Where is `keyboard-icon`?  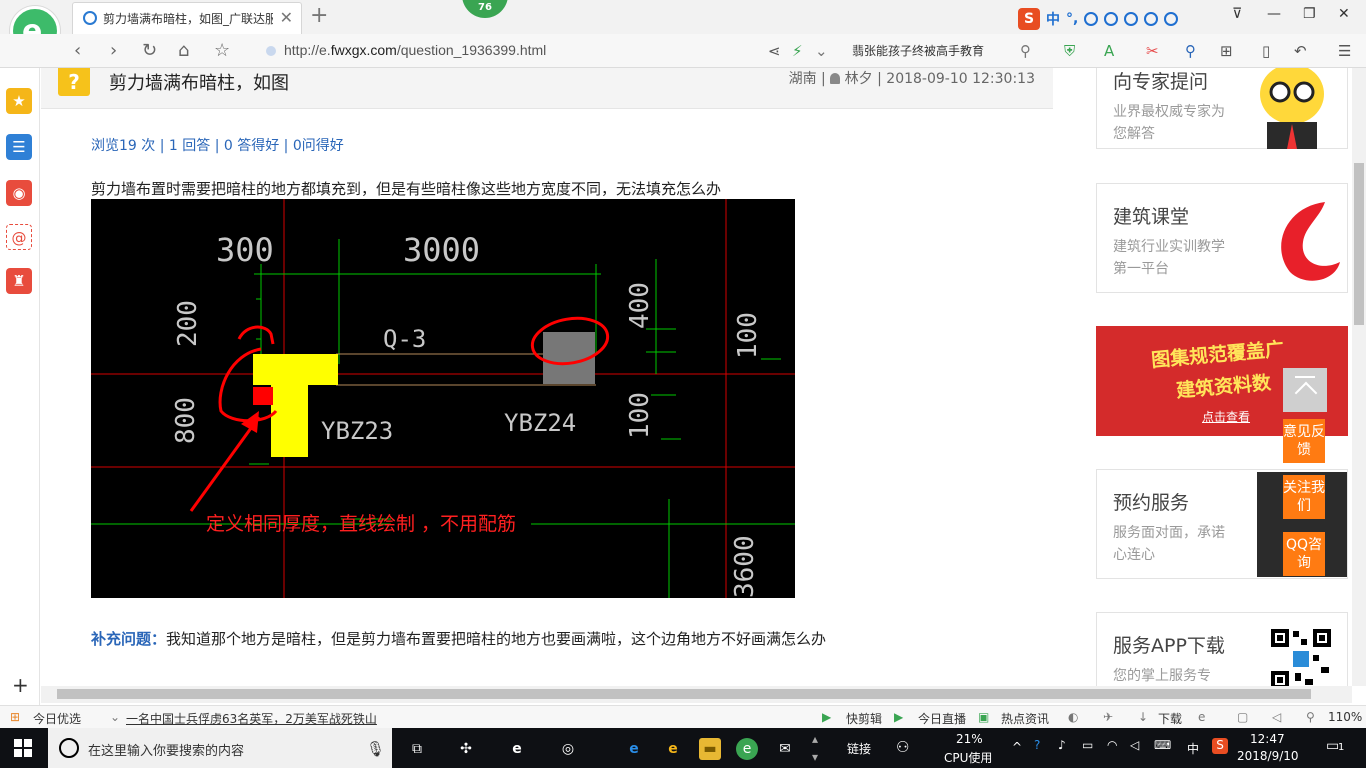
keyboard-icon is located at coordinates (1131, 19).